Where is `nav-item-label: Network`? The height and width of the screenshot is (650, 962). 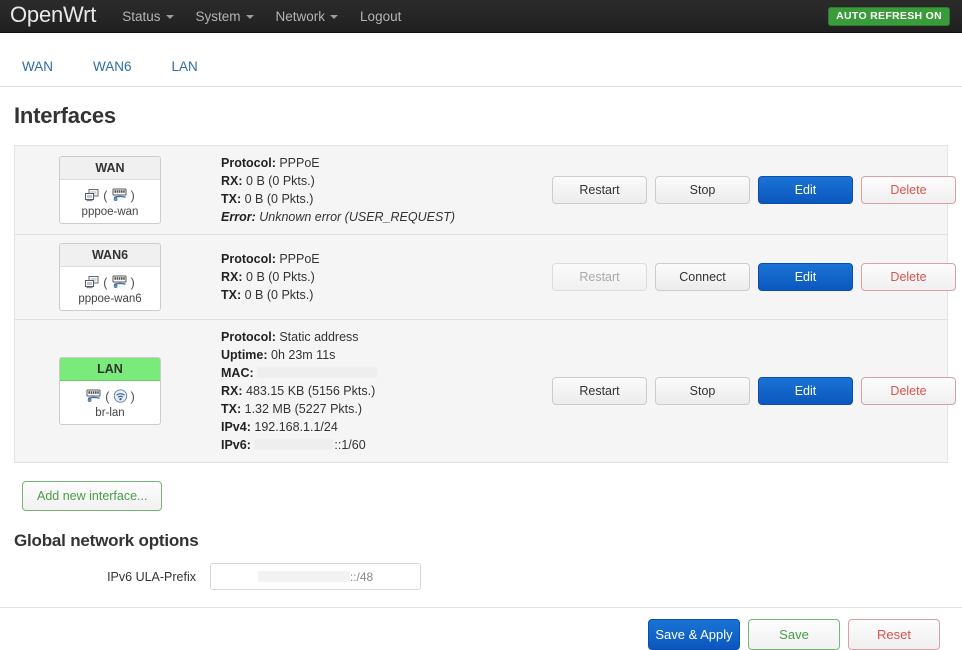
nav-item-label: Network is located at coordinates (300, 16).